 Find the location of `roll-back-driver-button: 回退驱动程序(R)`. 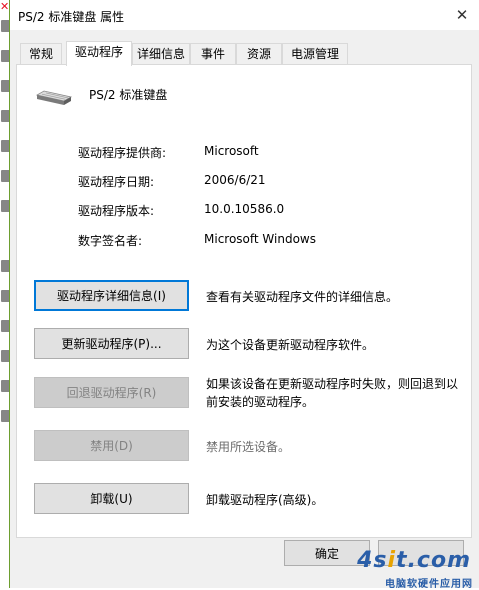

roll-back-driver-button: 回退驱动程序(R) is located at coordinates (111, 392).